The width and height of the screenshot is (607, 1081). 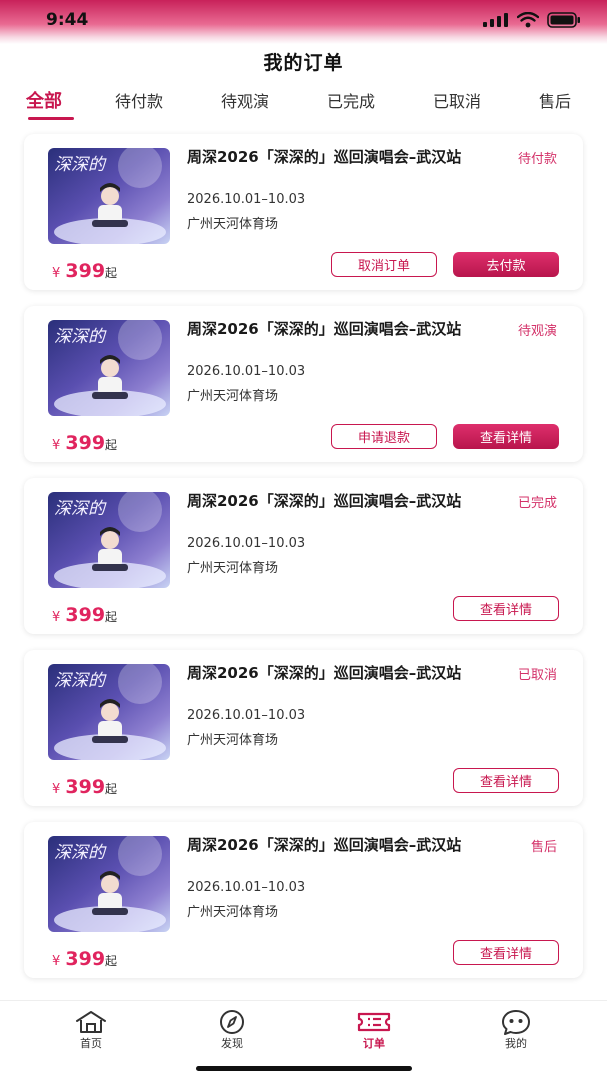 I want to click on order-actions: 申请退款 查看详情, so click(x=445, y=436).